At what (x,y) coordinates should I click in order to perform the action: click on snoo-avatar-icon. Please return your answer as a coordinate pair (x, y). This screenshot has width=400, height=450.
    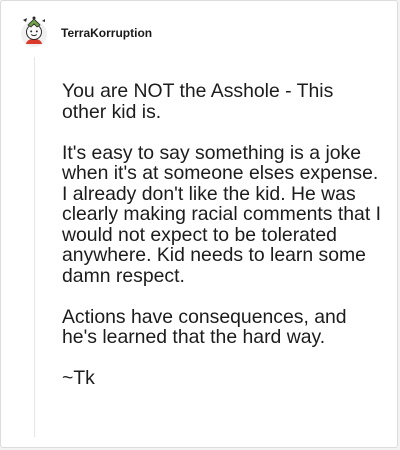
    Looking at the image, I should click on (34, 33).